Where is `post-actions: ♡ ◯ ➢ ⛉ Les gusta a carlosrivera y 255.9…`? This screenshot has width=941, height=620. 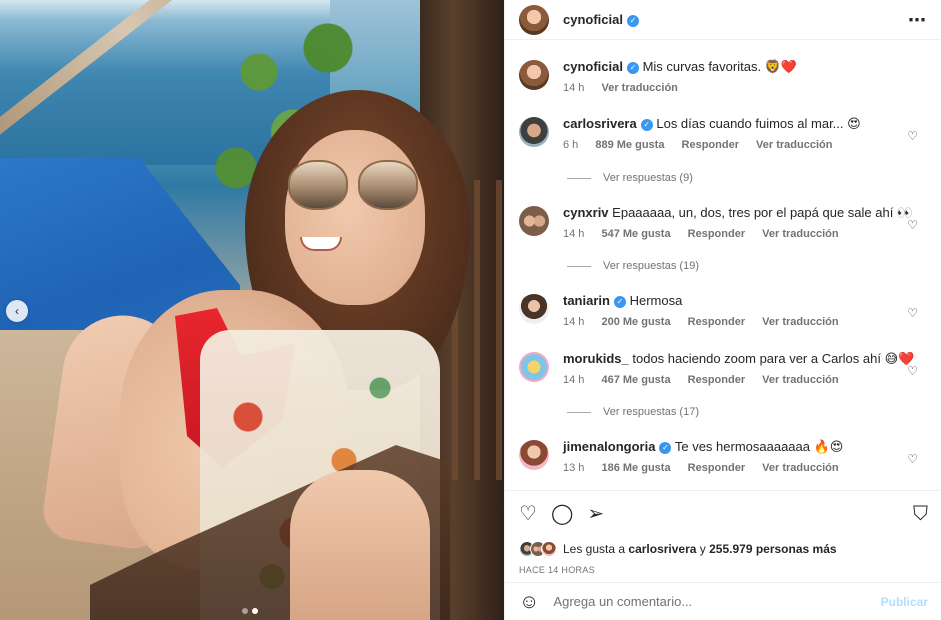 post-actions: ♡ ◯ ➢ ⛉ Les gusta a carlosrivera y 255.9… is located at coordinates (723, 532).